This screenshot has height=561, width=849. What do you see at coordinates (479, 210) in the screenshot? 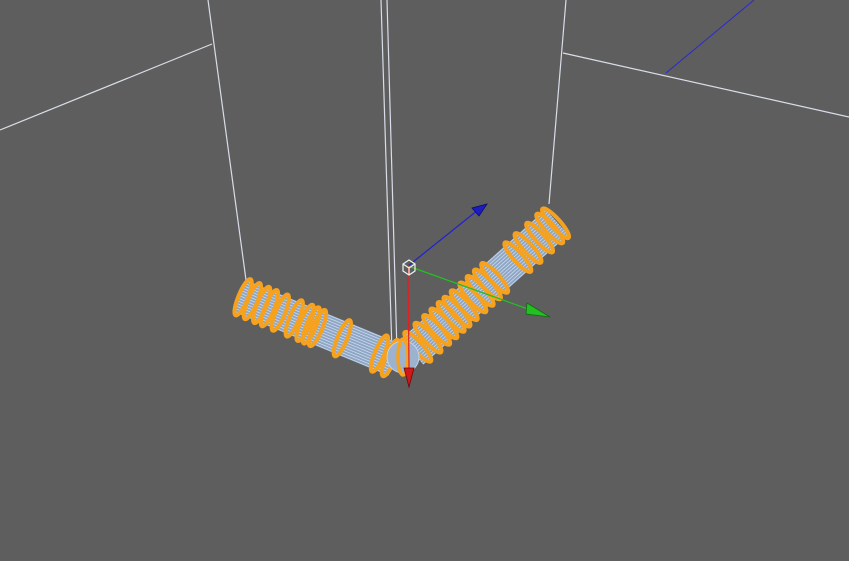
I see `z-axis-arrow-icon` at bounding box center [479, 210].